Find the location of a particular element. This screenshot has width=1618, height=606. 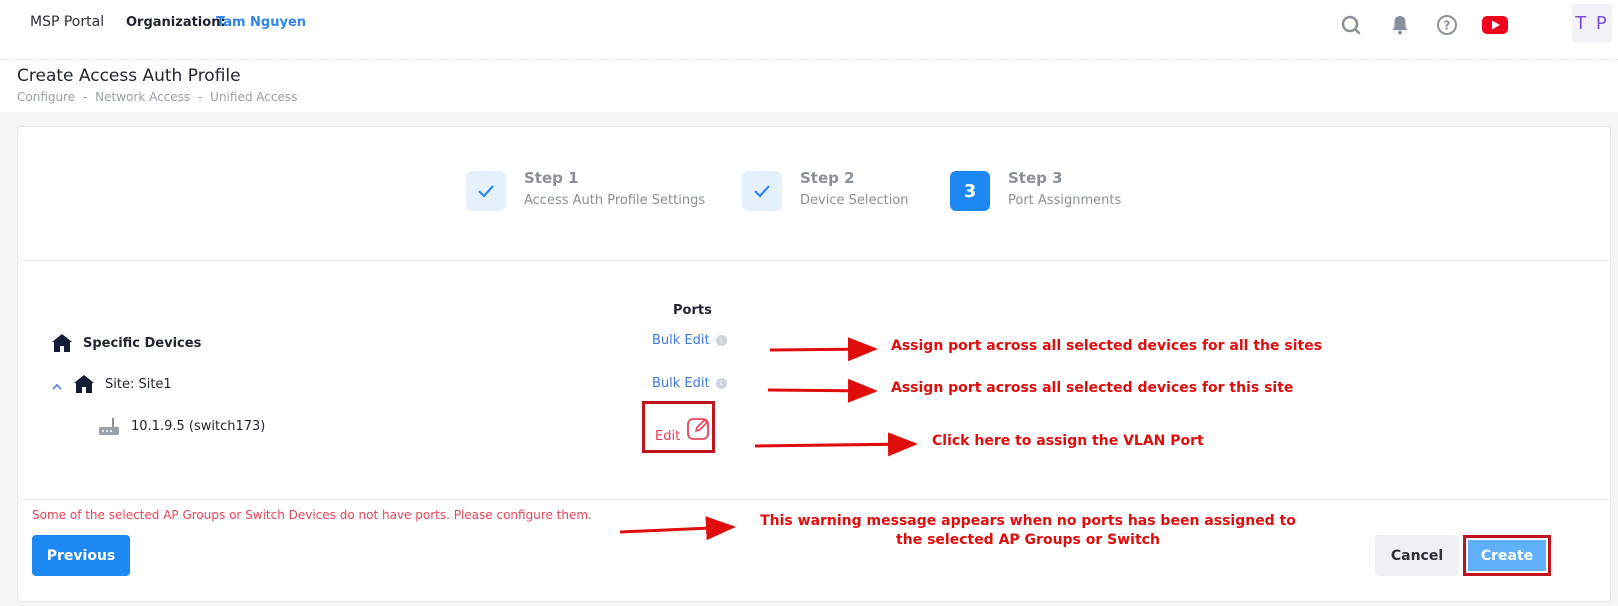

annotation-warning-line-2: the selected AP Groups or Switch is located at coordinates (1028, 540).